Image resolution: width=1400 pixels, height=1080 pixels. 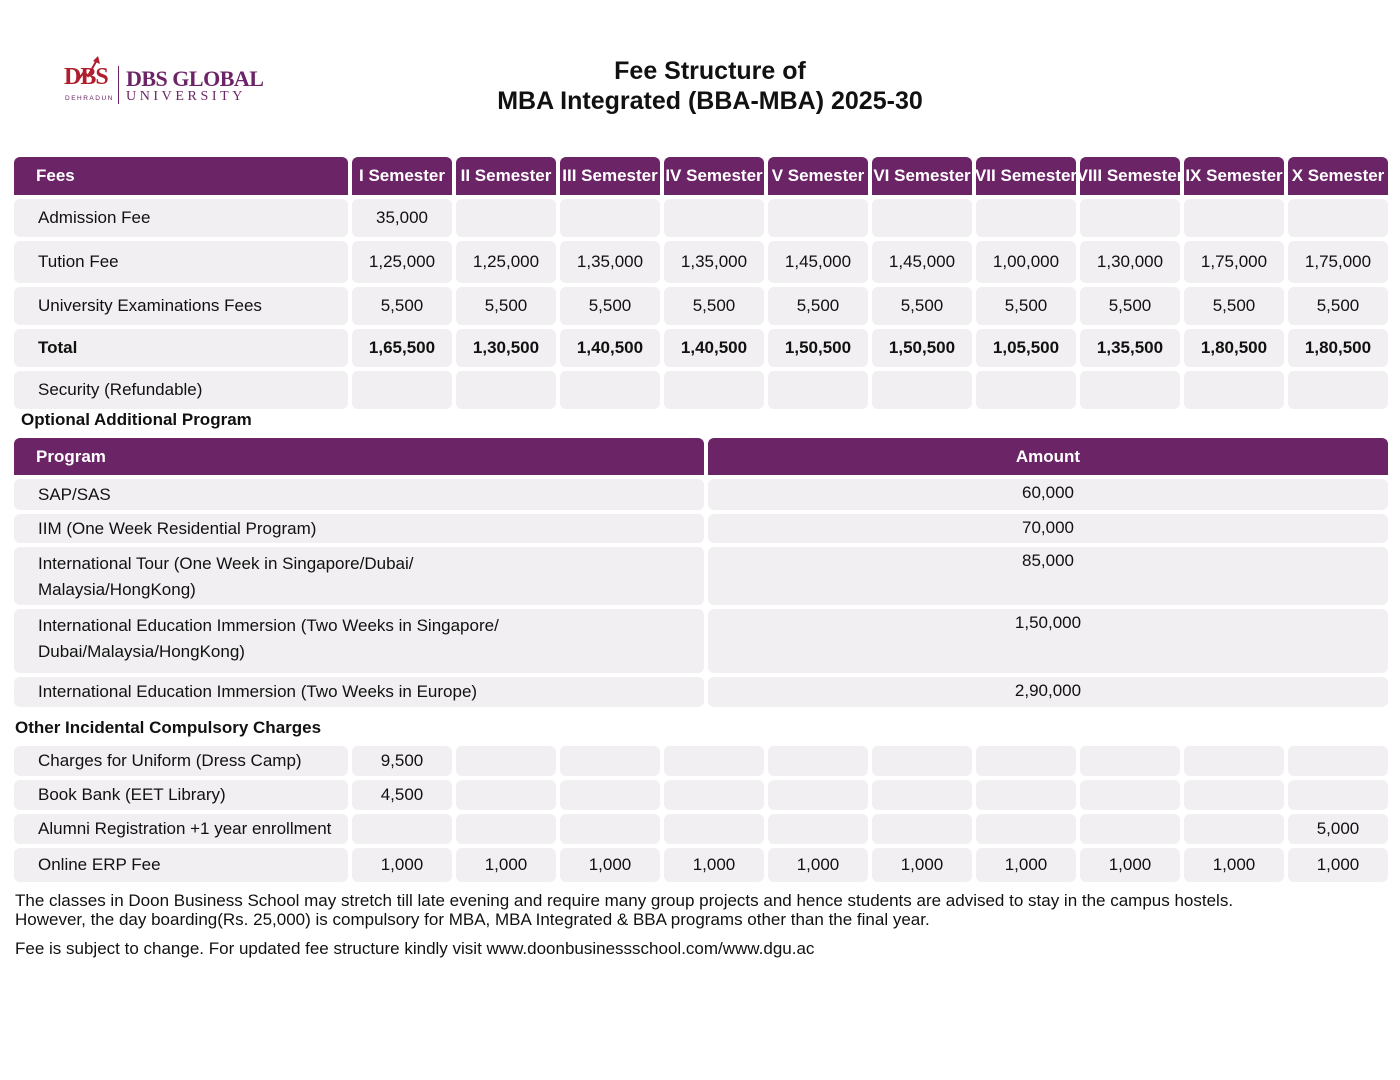 I want to click on semester-header: VIII Semester, so click(x=1130, y=176).